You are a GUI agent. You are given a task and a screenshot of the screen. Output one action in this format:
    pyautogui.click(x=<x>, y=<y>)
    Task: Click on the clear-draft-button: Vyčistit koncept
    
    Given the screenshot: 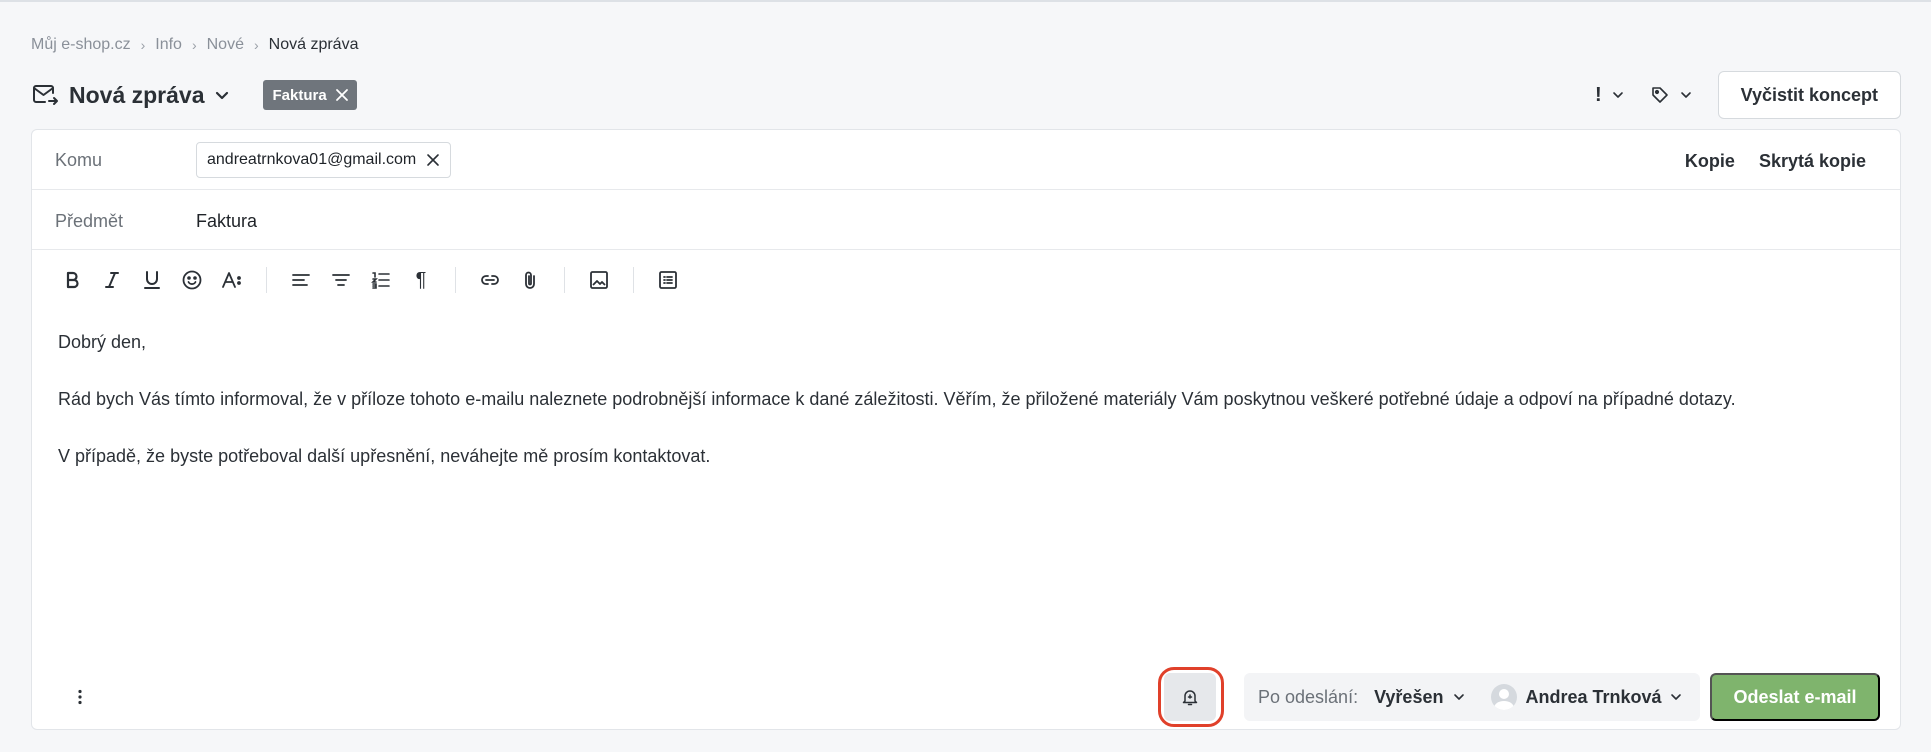 What is the action you would take?
    pyautogui.click(x=1809, y=95)
    